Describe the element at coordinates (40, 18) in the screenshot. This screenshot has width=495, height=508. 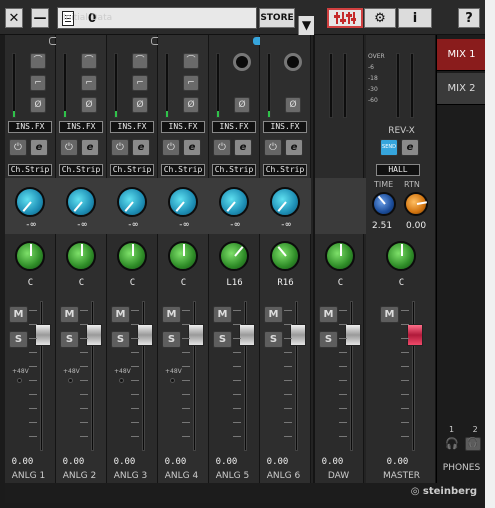
I see `minimize-button: —` at that location.